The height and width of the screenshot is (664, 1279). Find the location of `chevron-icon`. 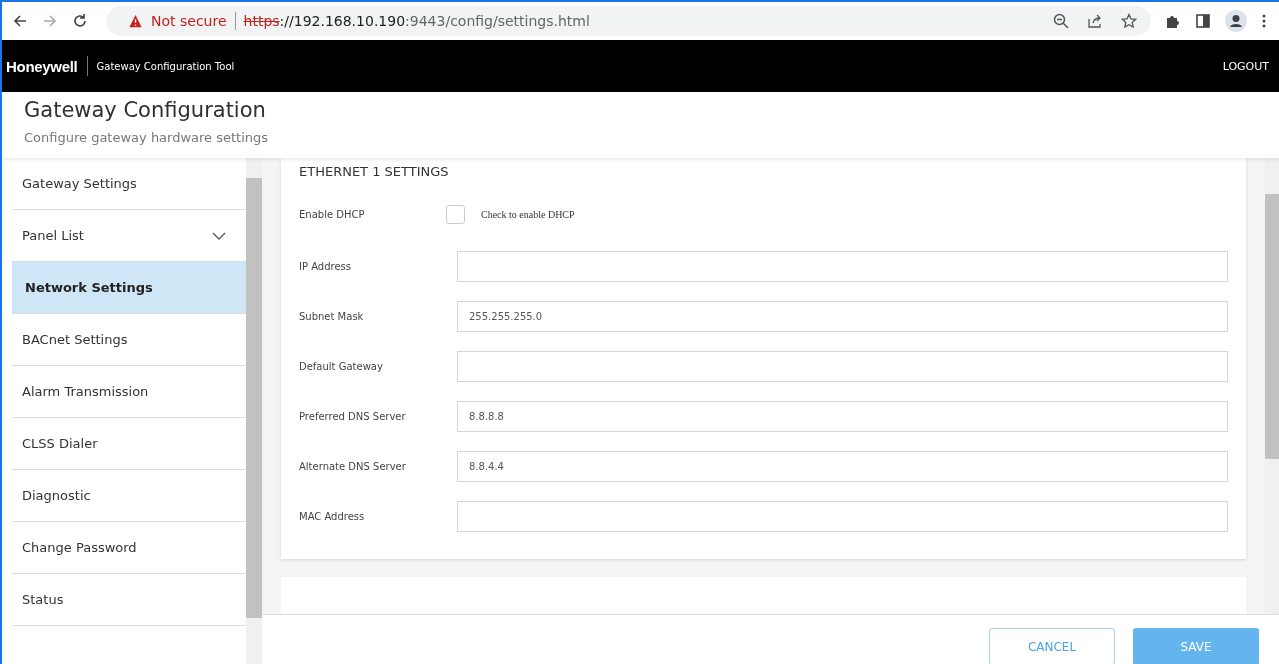

chevron-icon is located at coordinates (219, 235).